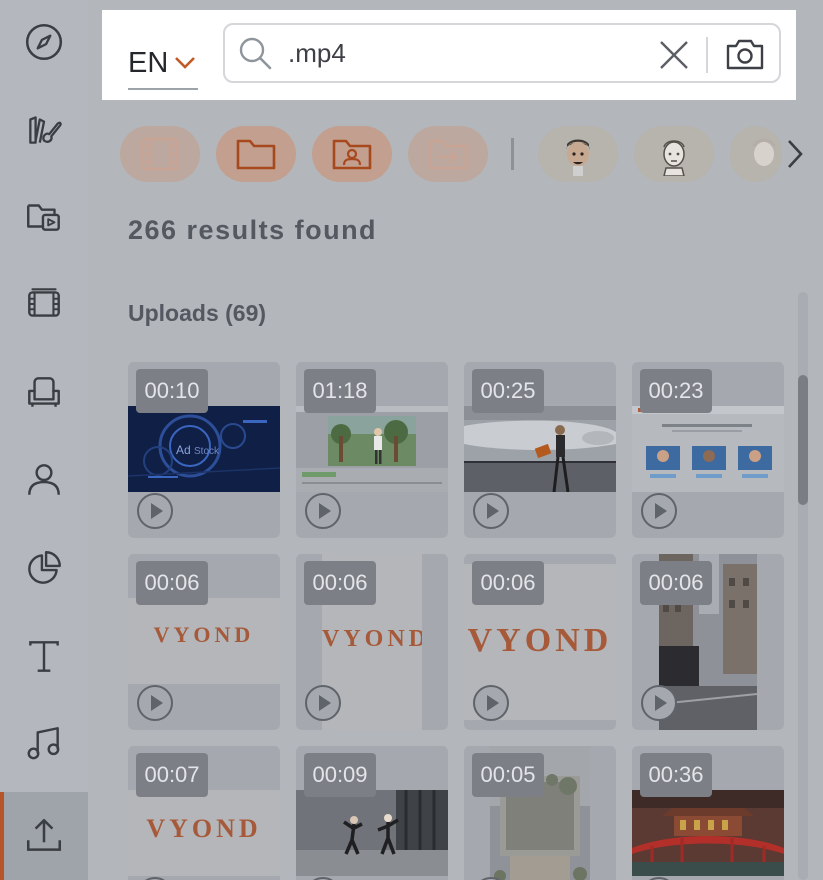  What do you see at coordinates (148, 62) in the screenshot?
I see `language-label: EN` at bounding box center [148, 62].